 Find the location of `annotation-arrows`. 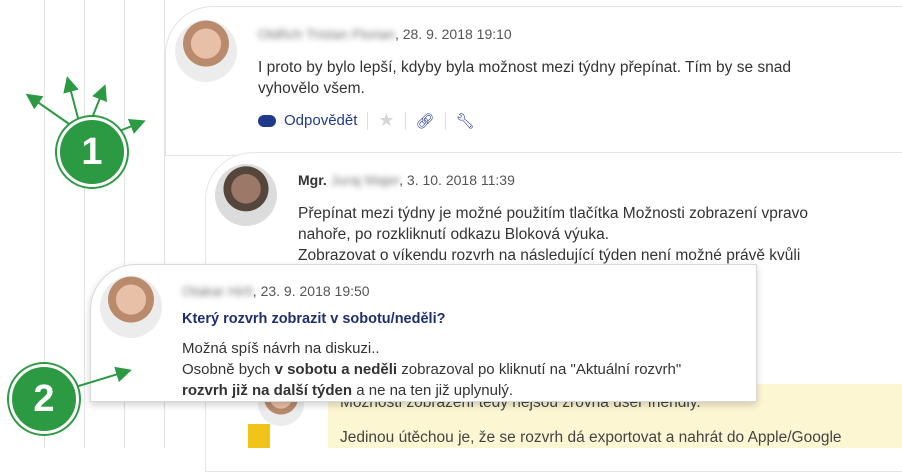

annotation-arrows is located at coordinates (85, 232).